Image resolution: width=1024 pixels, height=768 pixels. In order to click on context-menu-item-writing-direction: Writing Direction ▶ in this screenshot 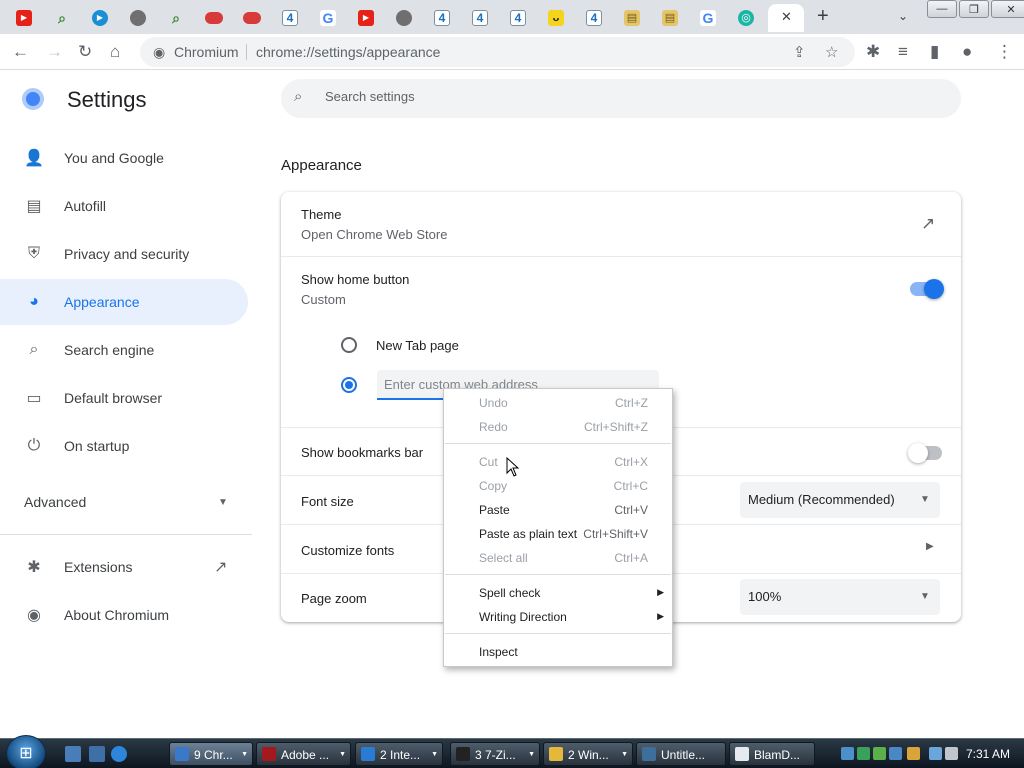, I will do `click(558, 617)`.